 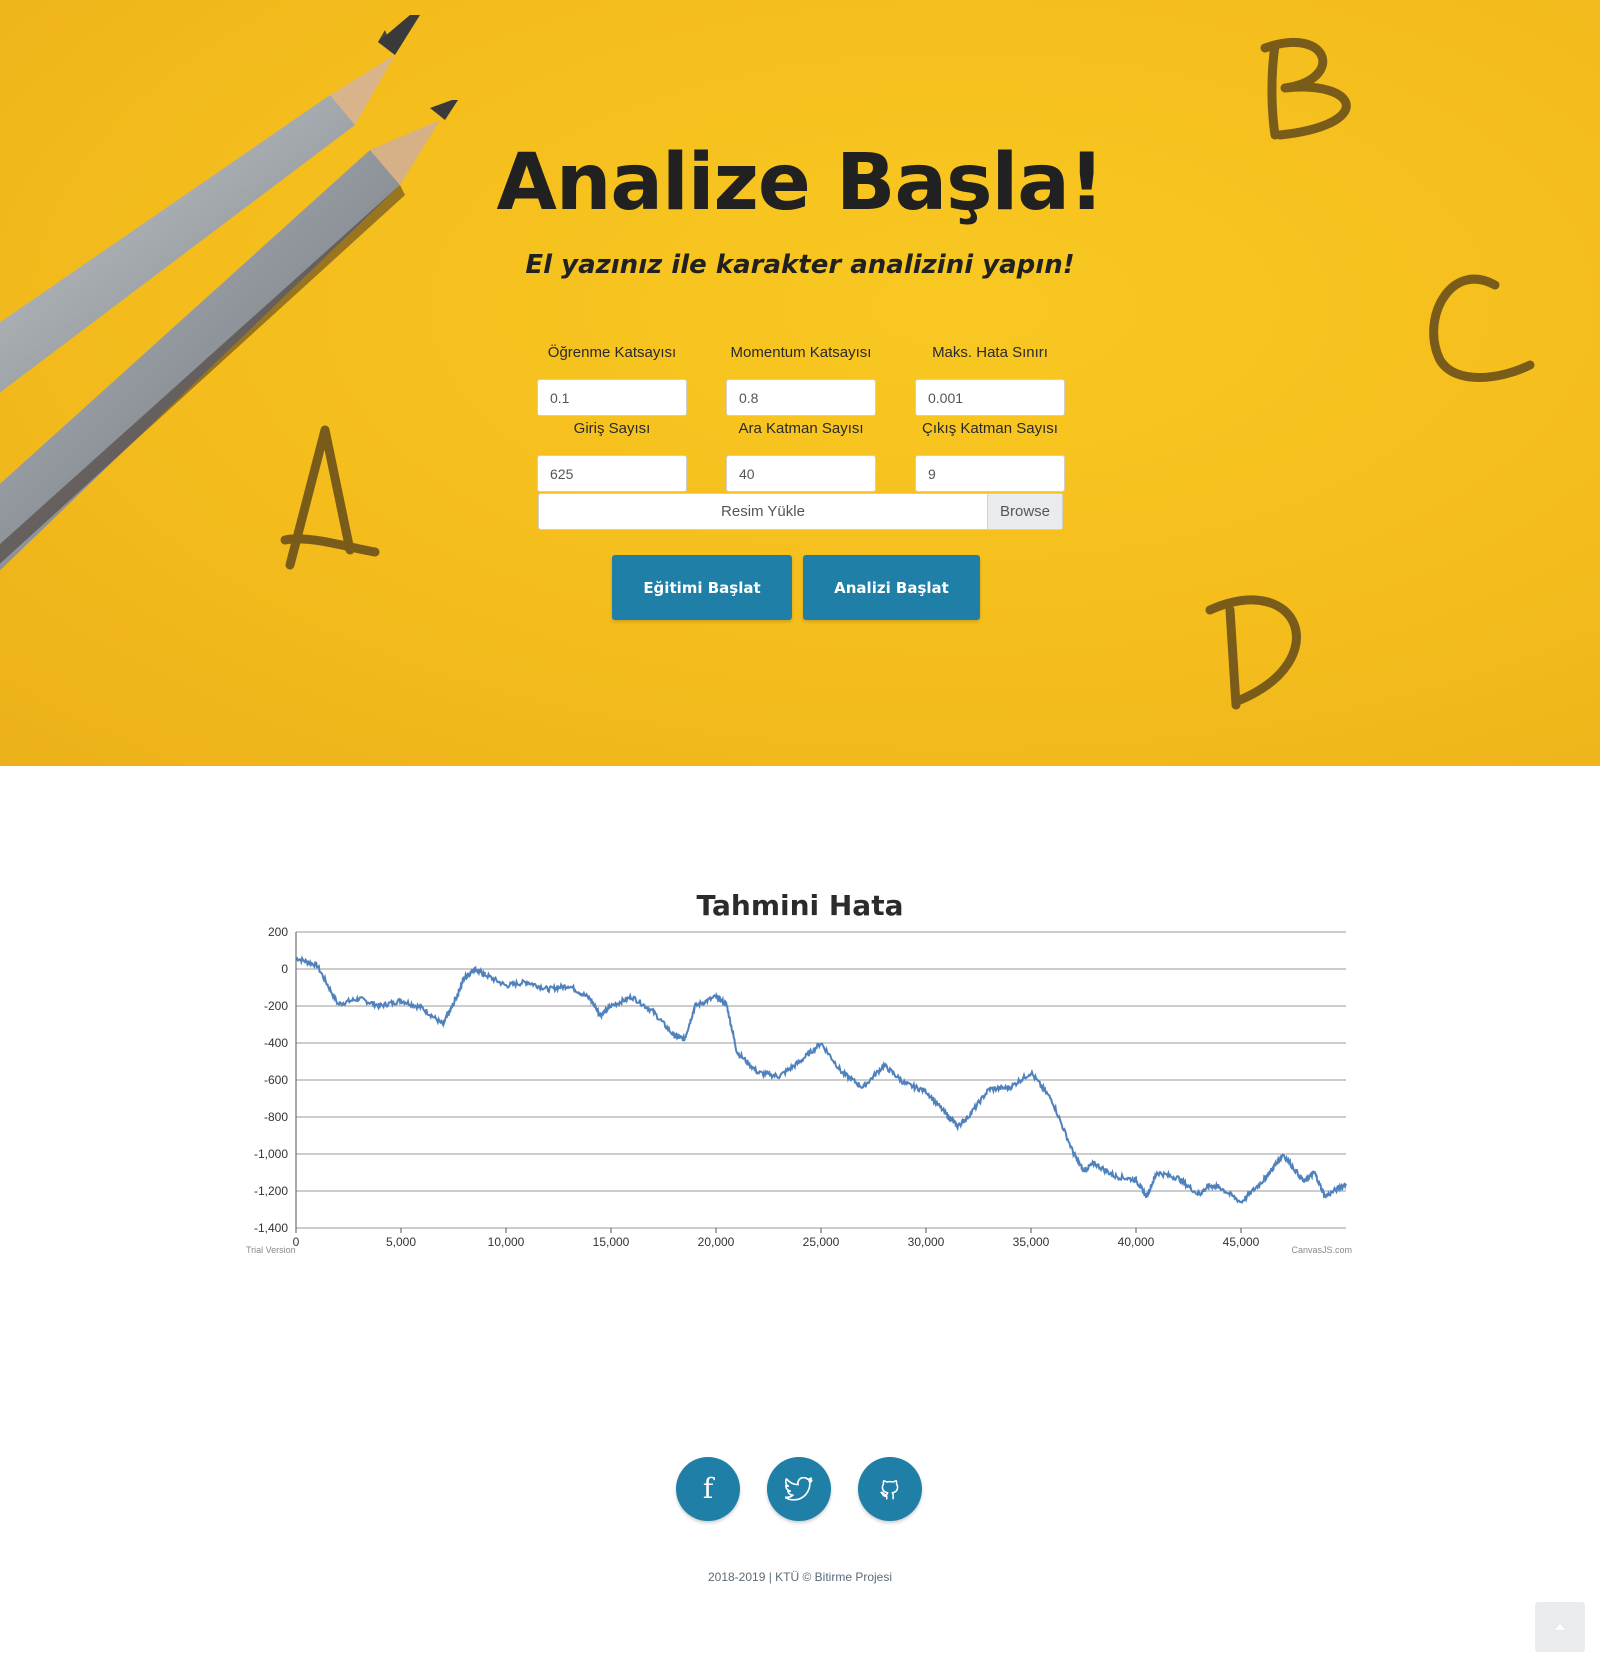 What do you see at coordinates (990, 428) in the screenshot?
I see `output-count-label: Çıkış Katman Sayısı` at bounding box center [990, 428].